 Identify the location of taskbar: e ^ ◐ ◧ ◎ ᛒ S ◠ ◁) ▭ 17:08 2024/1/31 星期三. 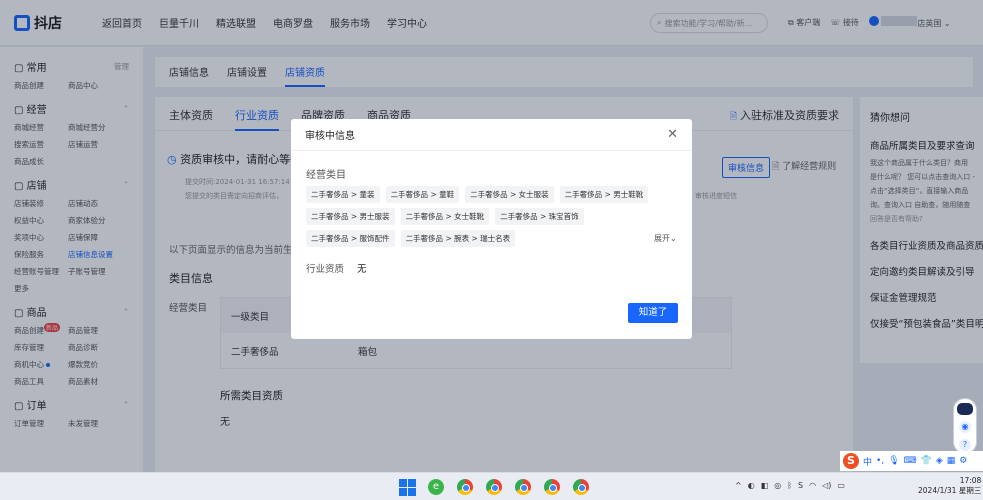
(491, 486).